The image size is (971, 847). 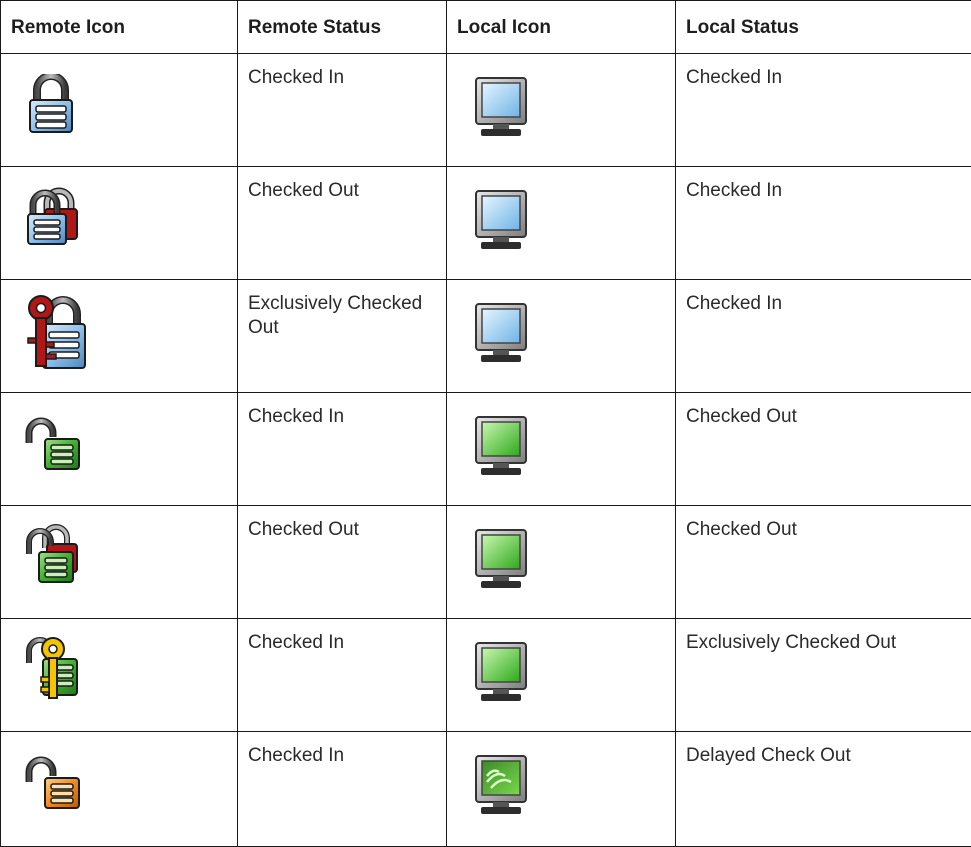 I want to click on green-wave-monitor-icon, so click(x=501, y=785).